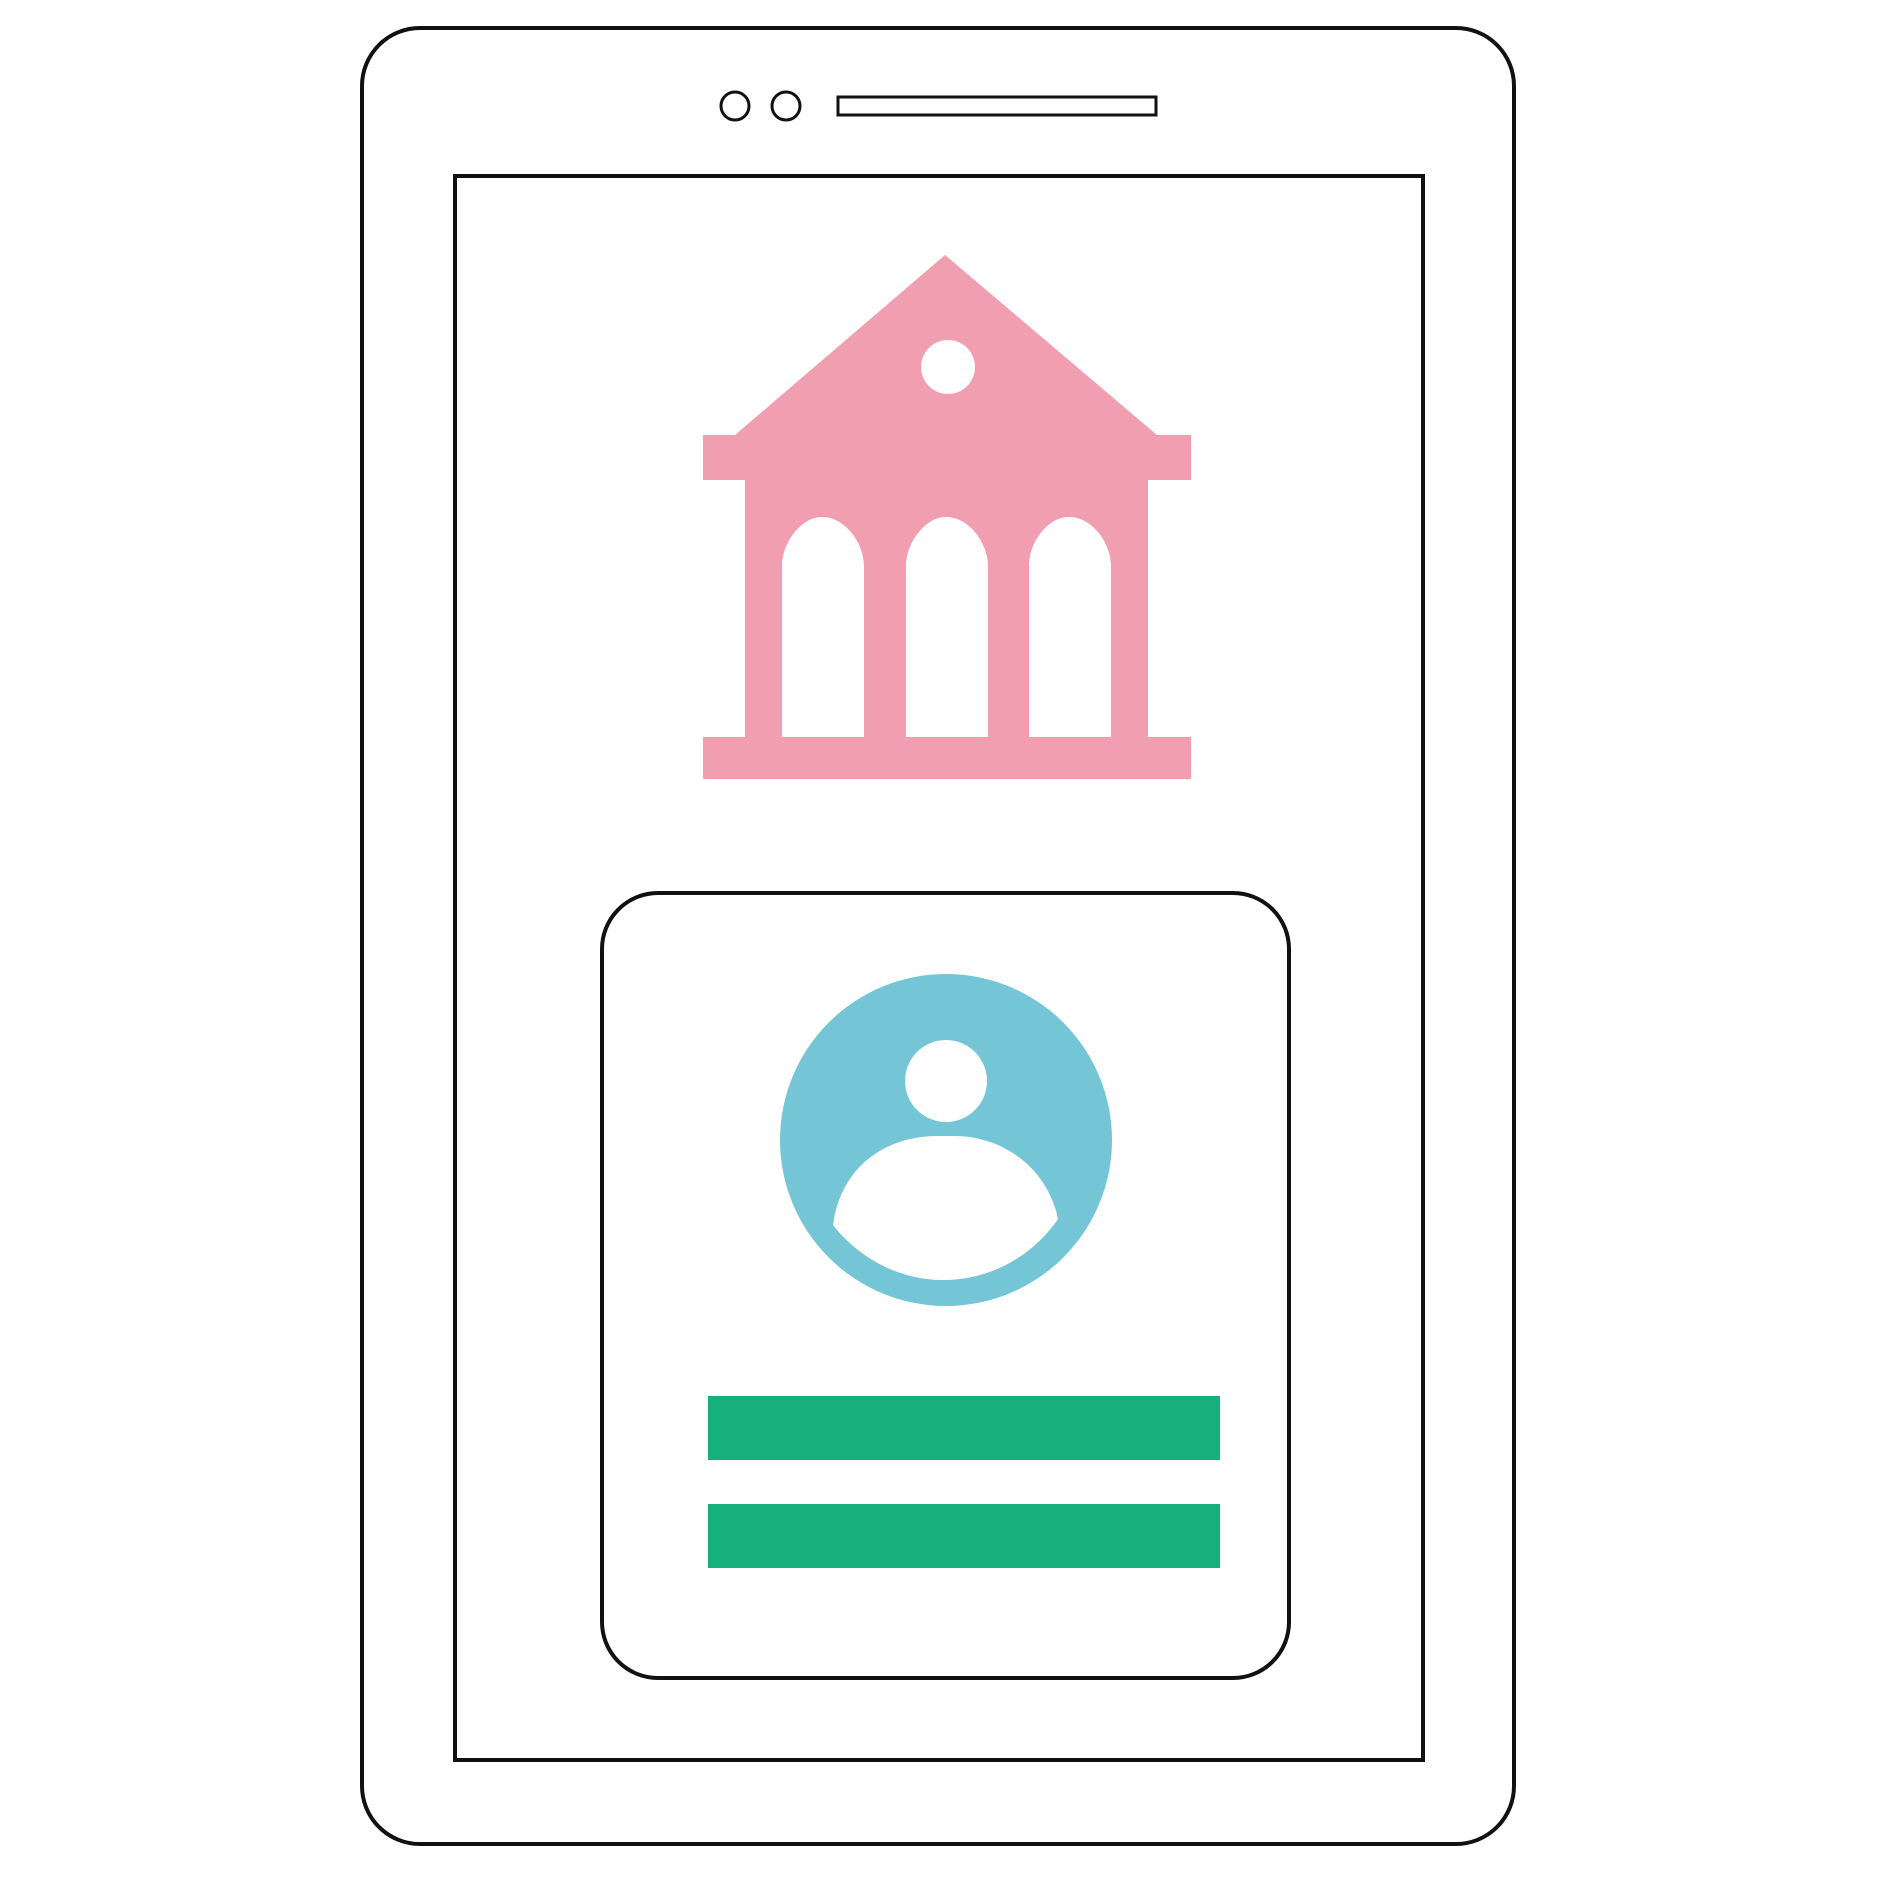  What do you see at coordinates (786, 106) in the screenshot?
I see `camera-dot-right` at bounding box center [786, 106].